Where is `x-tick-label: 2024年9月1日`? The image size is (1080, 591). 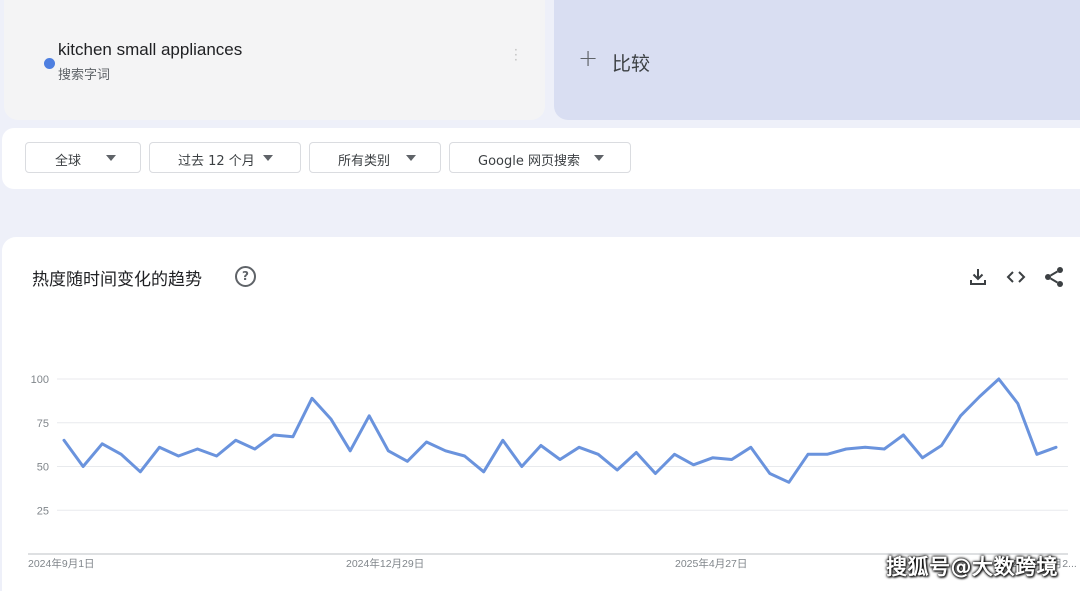 x-tick-label: 2024年9月1日 is located at coordinates (61, 563).